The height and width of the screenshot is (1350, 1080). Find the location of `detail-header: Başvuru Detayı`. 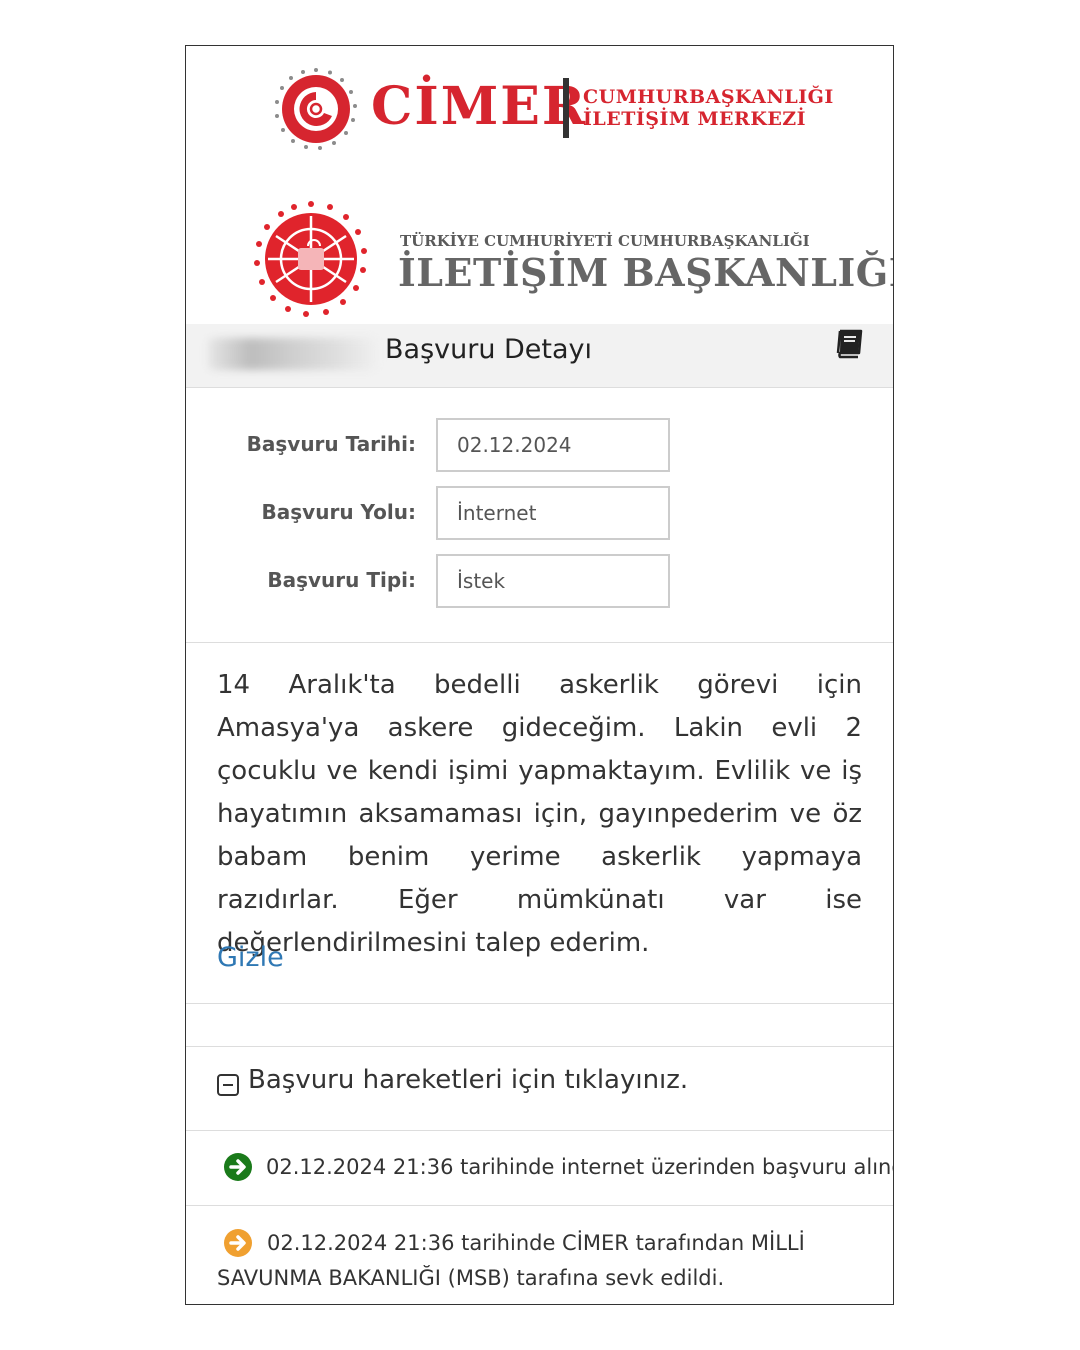

detail-header: Başvuru Detayı is located at coordinates (539, 356).